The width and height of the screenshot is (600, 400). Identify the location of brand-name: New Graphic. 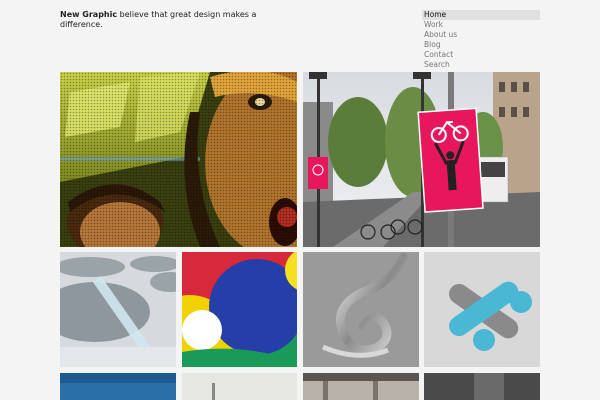
(88, 14).